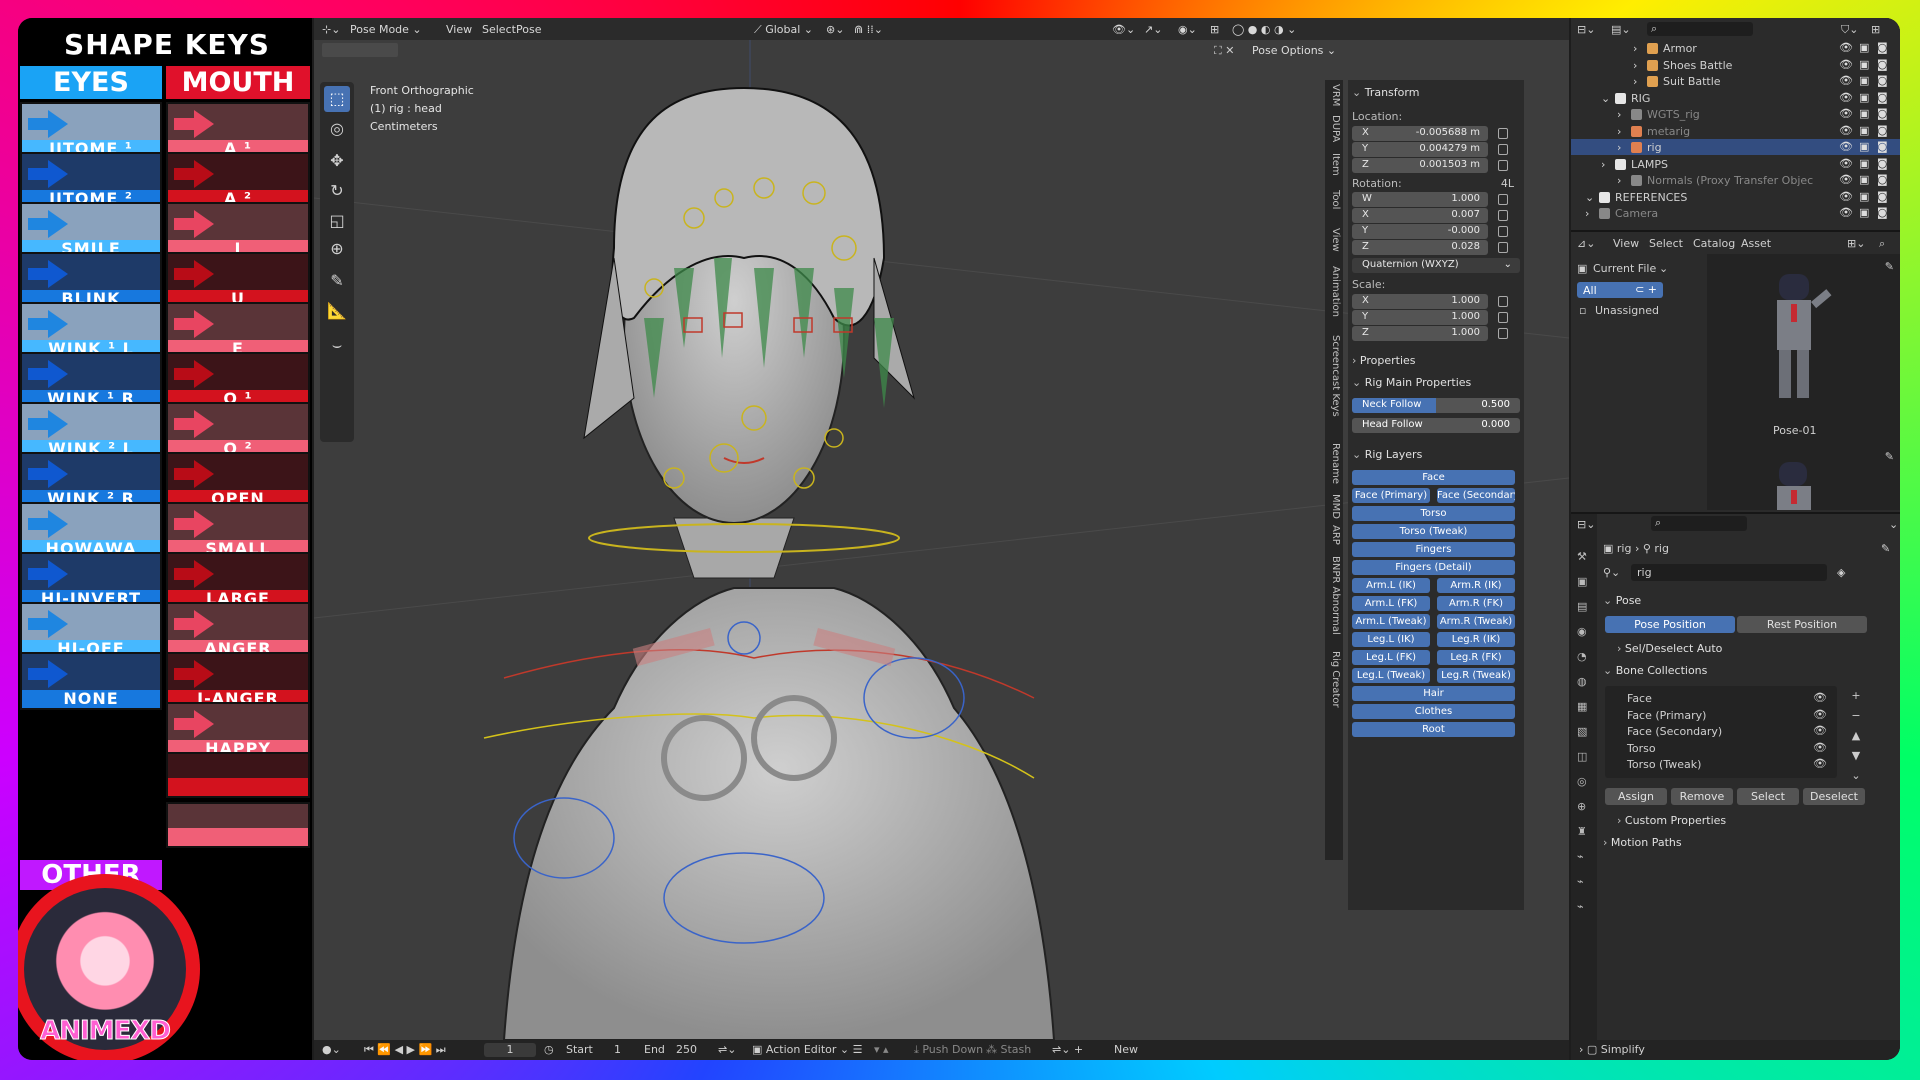  I want to click on bone-collection-action-button: Select, so click(1768, 796).